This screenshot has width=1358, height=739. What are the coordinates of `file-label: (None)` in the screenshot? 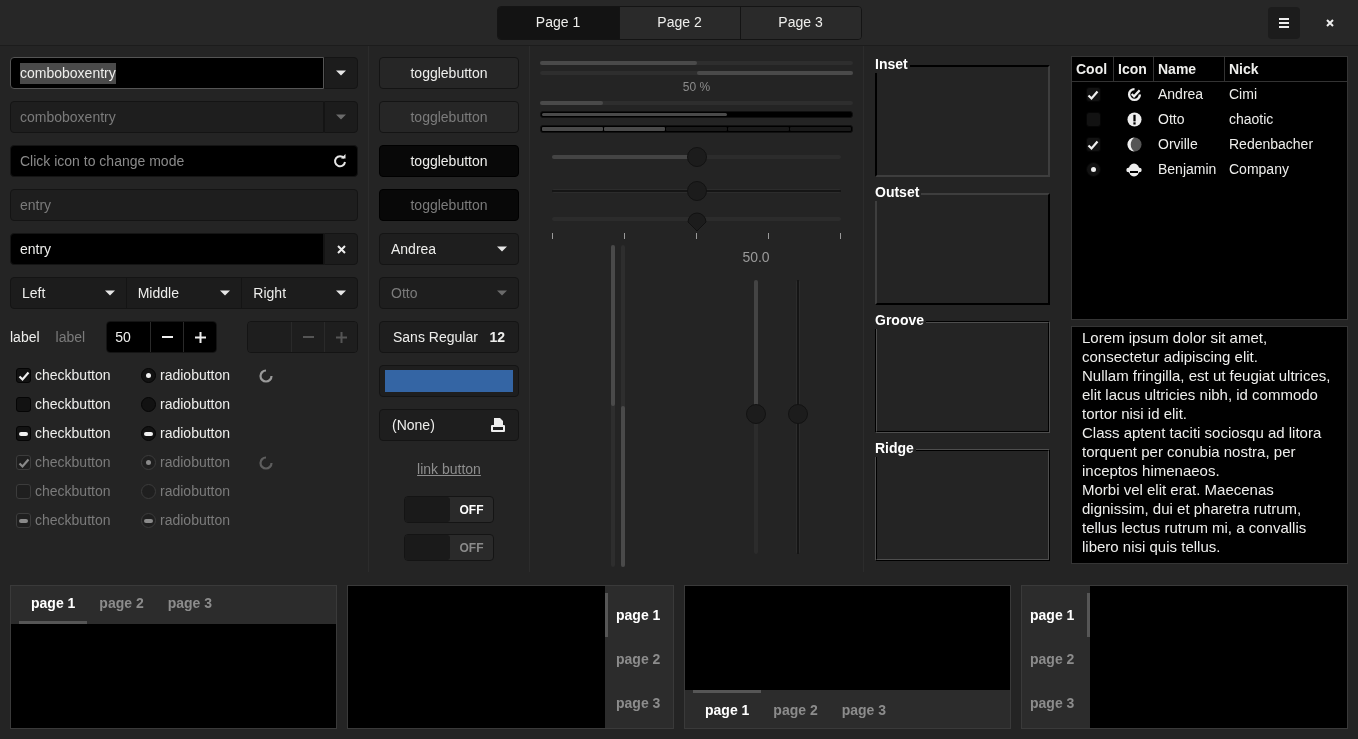 It's located at (413, 425).